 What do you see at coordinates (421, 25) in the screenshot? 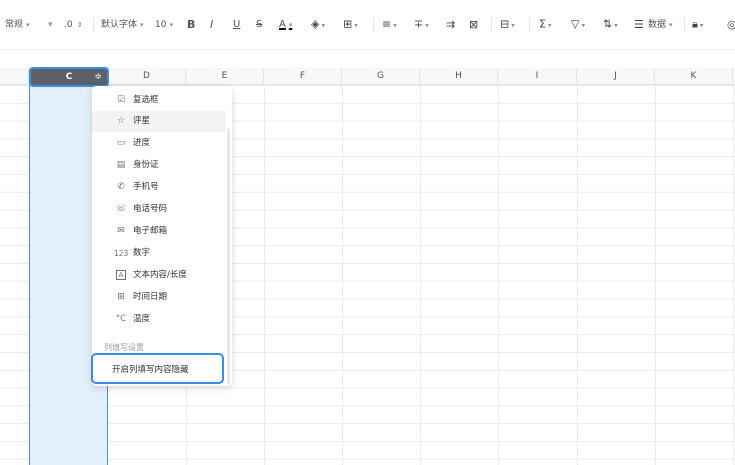
I see `vertical-align-icon: ∓` at bounding box center [421, 25].